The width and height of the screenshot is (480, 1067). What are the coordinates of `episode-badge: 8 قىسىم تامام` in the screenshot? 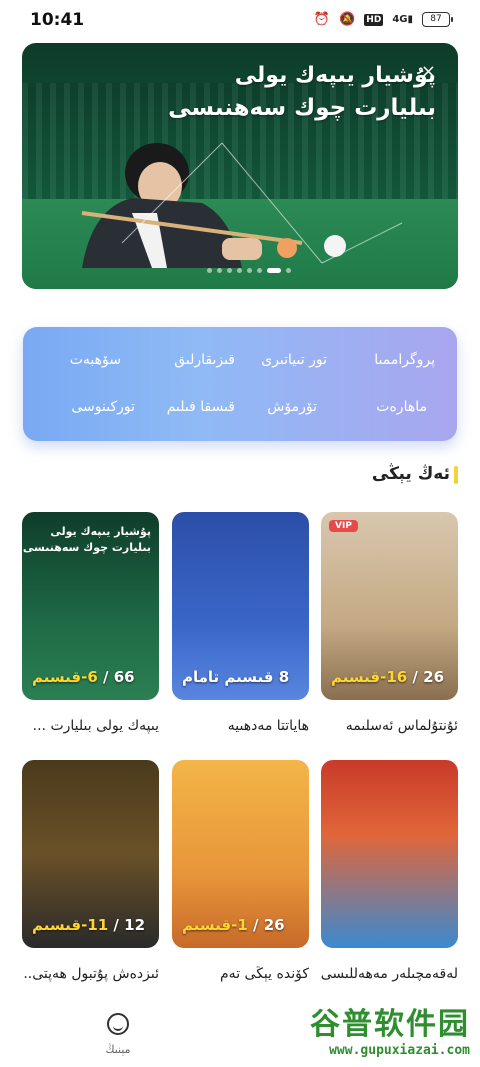 It's located at (236, 677).